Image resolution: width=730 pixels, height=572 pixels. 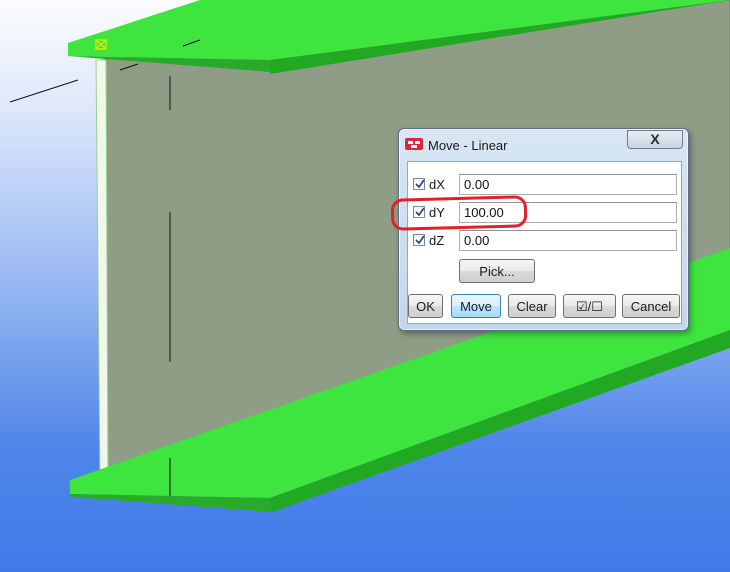 What do you see at coordinates (414, 144) in the screenshot?
I see `app-icon` at bounding box center [414, 144].